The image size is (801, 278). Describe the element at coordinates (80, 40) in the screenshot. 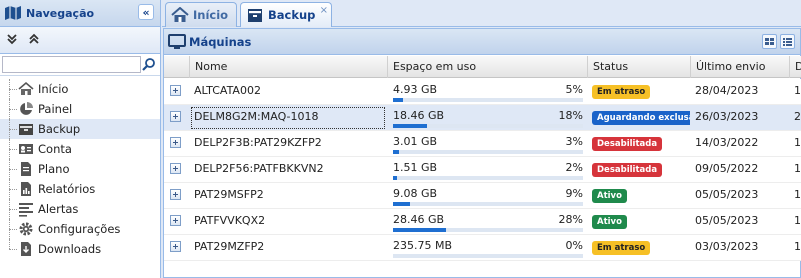

I see `tree-toolbar` at that location.